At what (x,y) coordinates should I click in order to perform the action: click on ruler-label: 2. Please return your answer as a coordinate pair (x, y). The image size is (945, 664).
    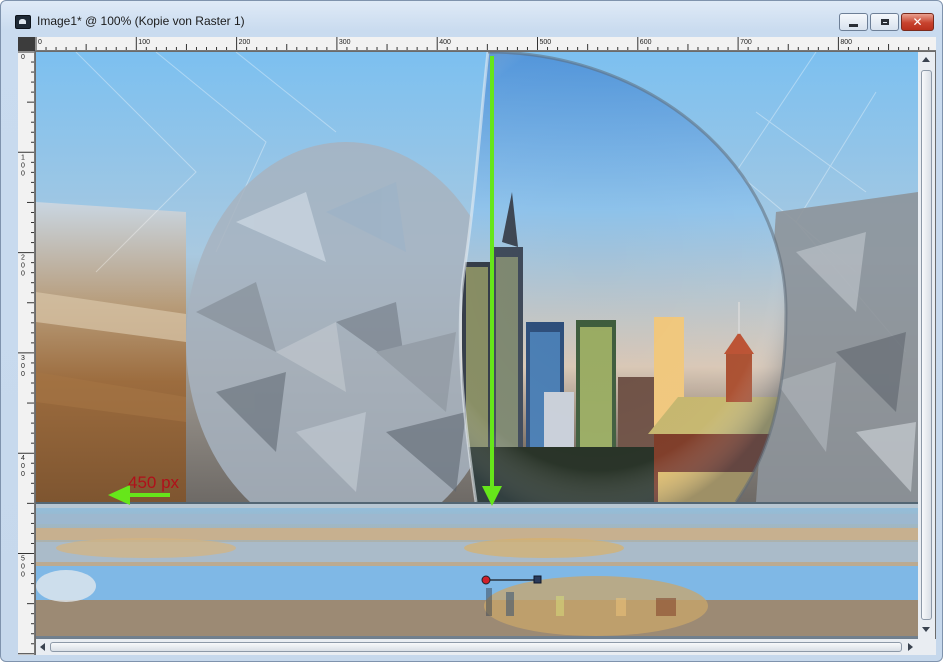
    Looking at the image, I should click on (23, 258).